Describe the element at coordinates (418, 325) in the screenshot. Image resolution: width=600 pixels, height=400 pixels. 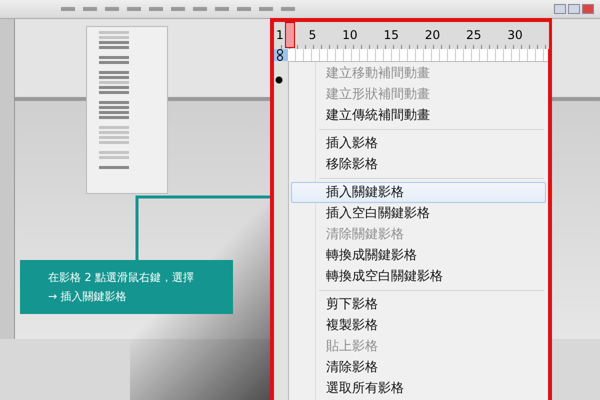
I see `menu-item: 複製影格` at that location.